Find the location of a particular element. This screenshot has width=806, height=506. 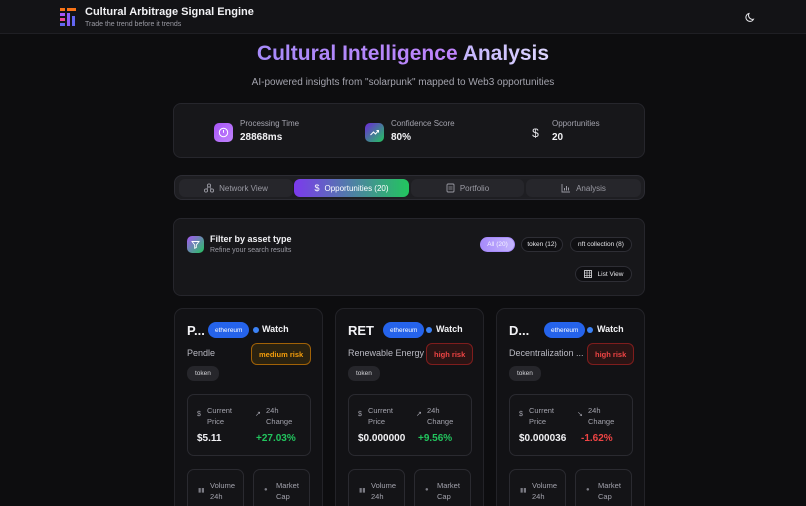

stat-label: Processing Time is located at coordinates (270, 123).